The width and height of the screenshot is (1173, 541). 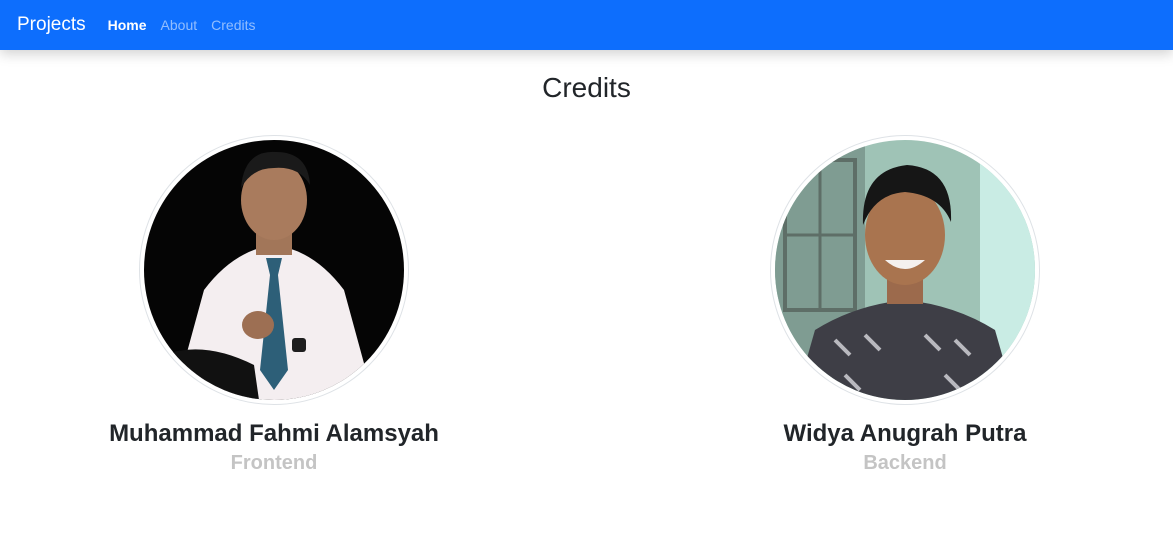 What do you see at coordinates (233, 25) in the screenshot?
I see `nav-link-credits: Credits` at bounding box center [233, 25].